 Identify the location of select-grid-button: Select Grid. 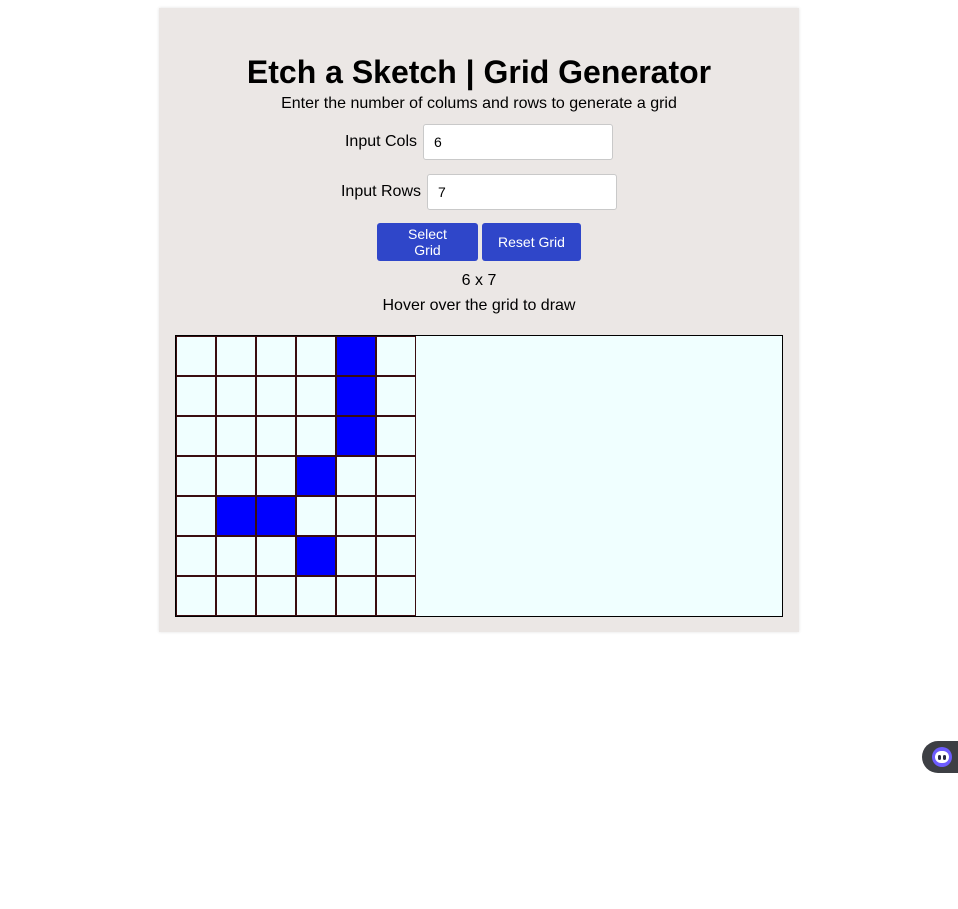
(427, 242).